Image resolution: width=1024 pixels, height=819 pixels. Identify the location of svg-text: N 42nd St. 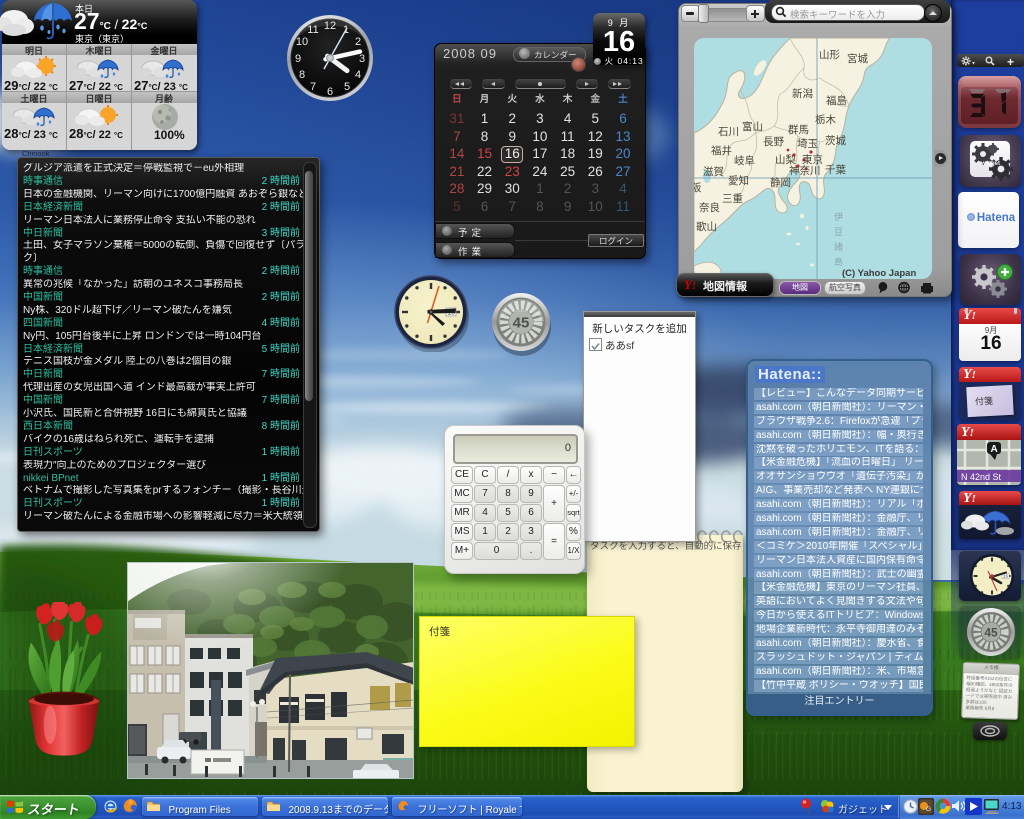
(981, 477).